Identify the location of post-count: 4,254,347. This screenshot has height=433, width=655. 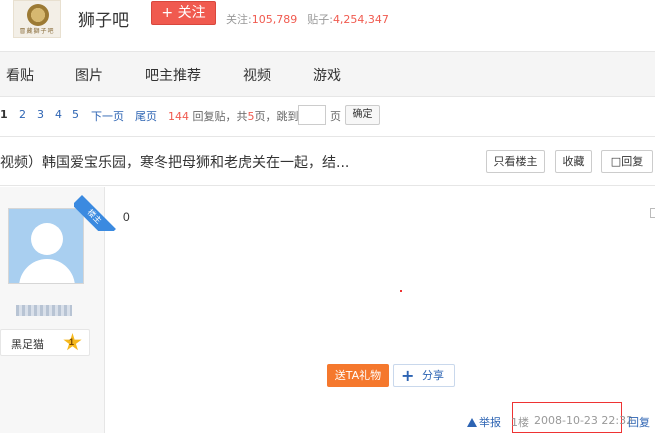
(360, 19).